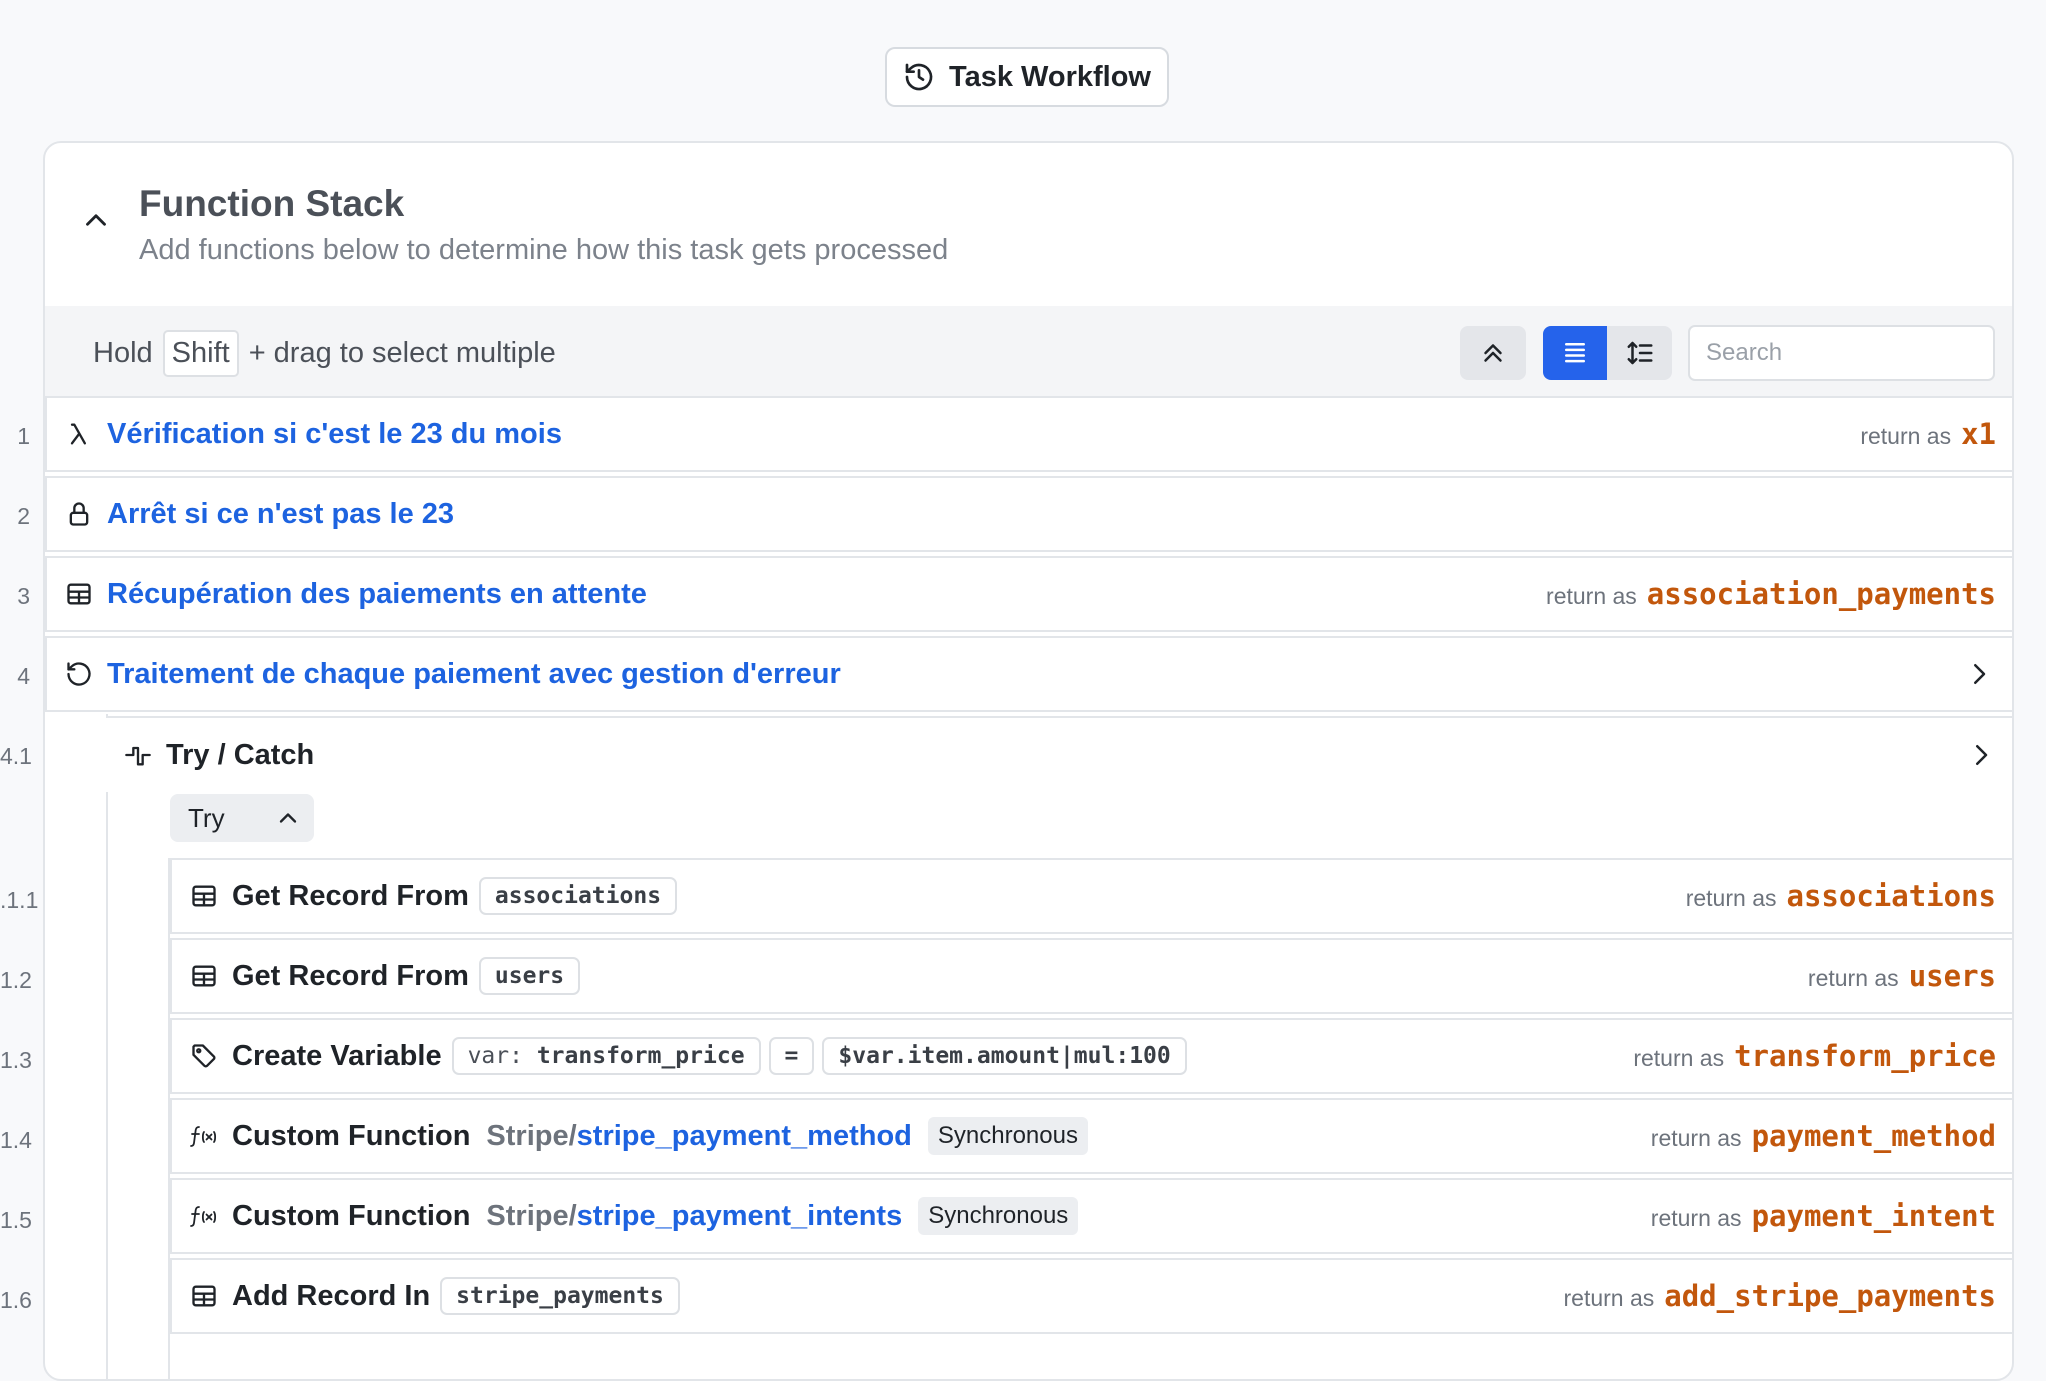  Describe the element at coordinates (334, 434) in the screenshot. I see `stack-item-label: Vérification si c'est le 23 du mois` at that location.